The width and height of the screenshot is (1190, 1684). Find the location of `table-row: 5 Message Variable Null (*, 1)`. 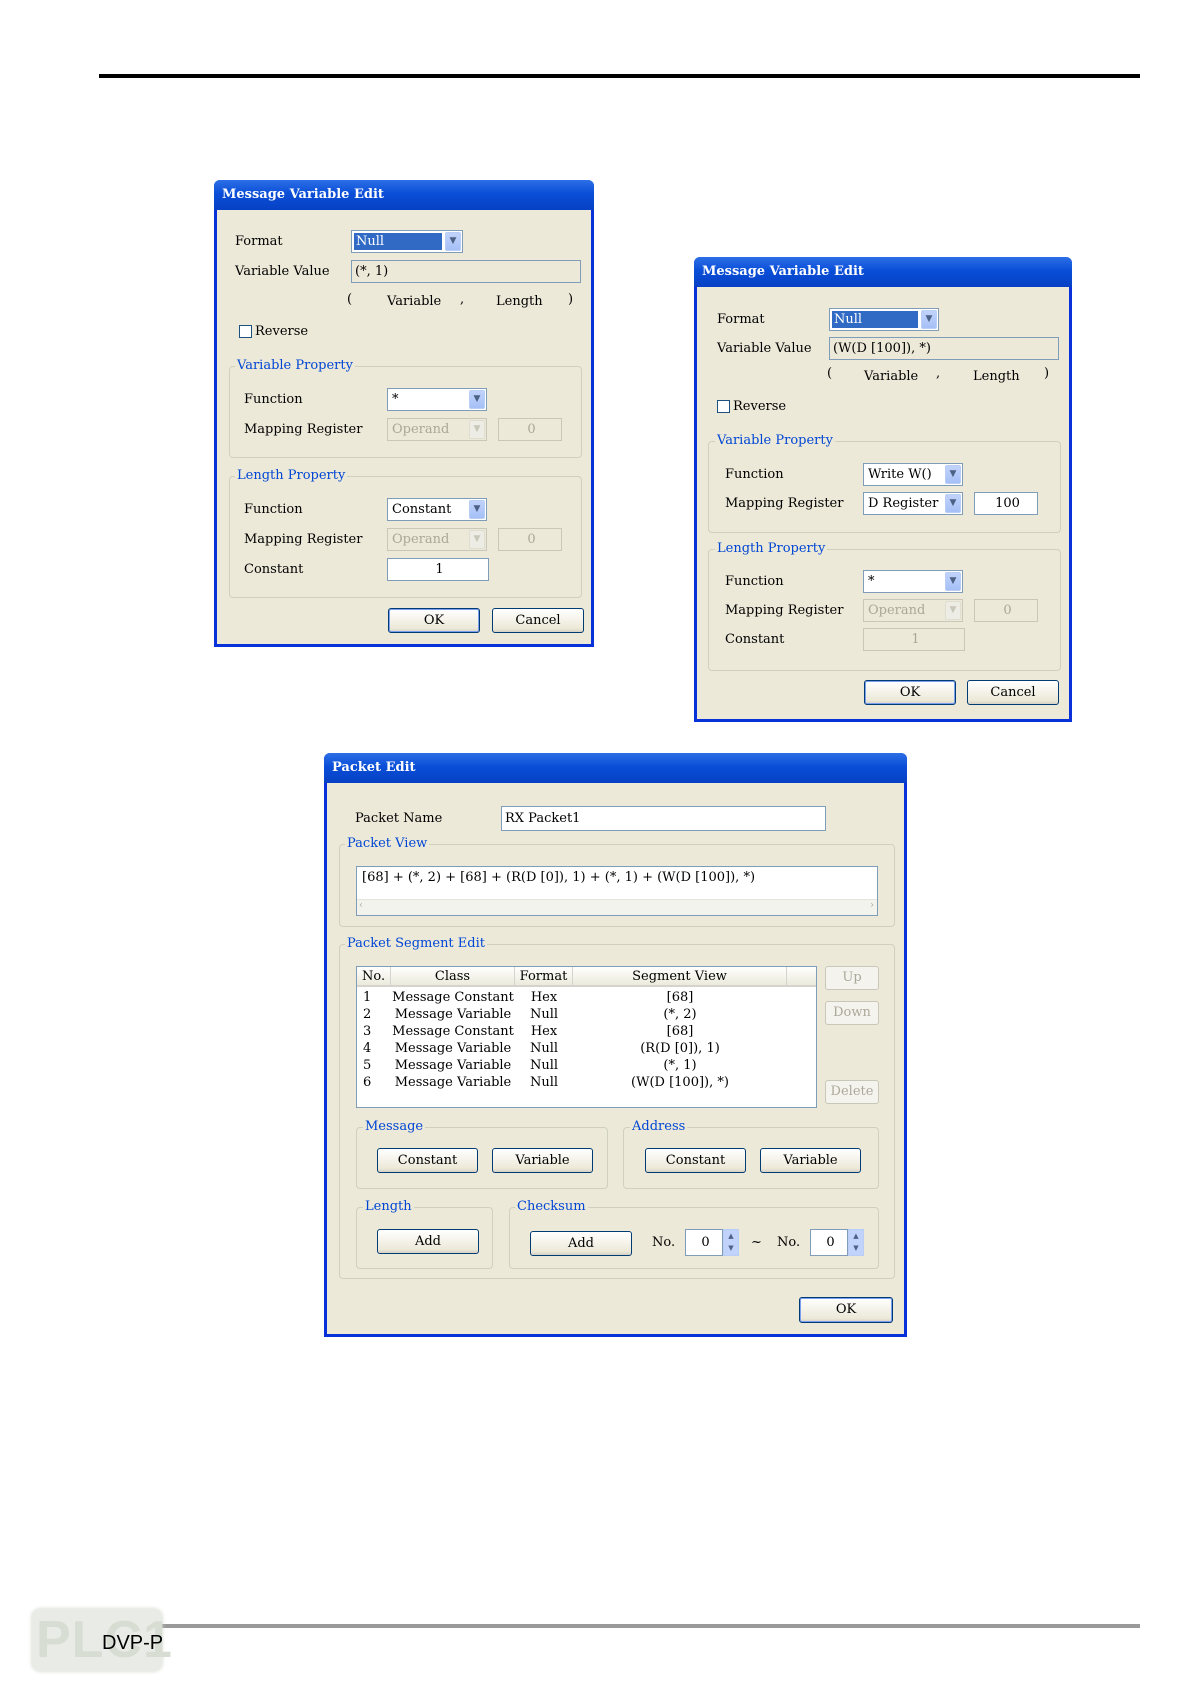

table-row: 5 Message Variable Null (*, 1) is located at coordinates (578, 1065).